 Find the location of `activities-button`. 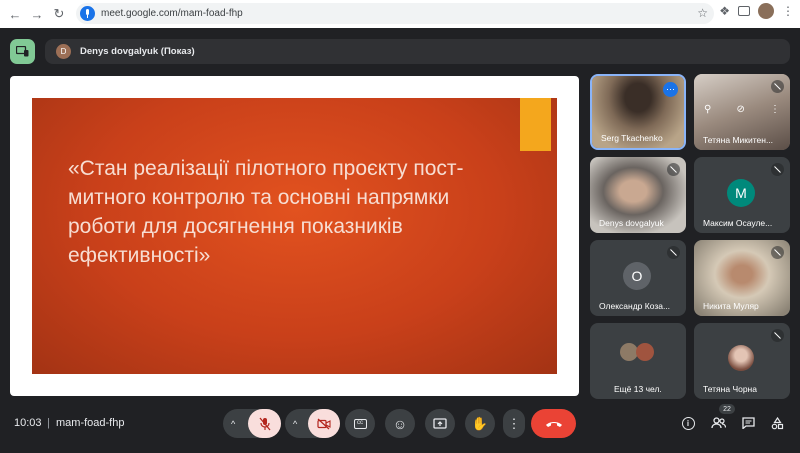

activities-button is located at coordinates (777, 423).